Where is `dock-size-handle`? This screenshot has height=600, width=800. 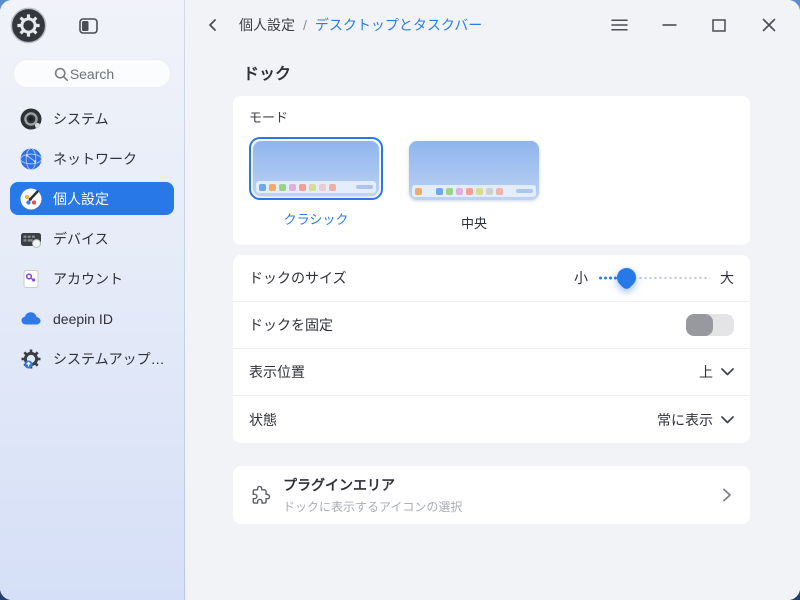 dock-size-handle is located at coordinates (626, 277).